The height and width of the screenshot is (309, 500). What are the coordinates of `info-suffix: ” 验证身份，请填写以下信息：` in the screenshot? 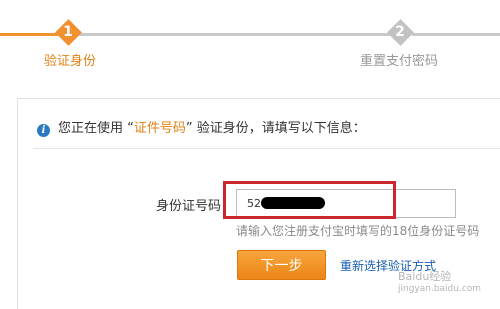 It's located at (275, 128).